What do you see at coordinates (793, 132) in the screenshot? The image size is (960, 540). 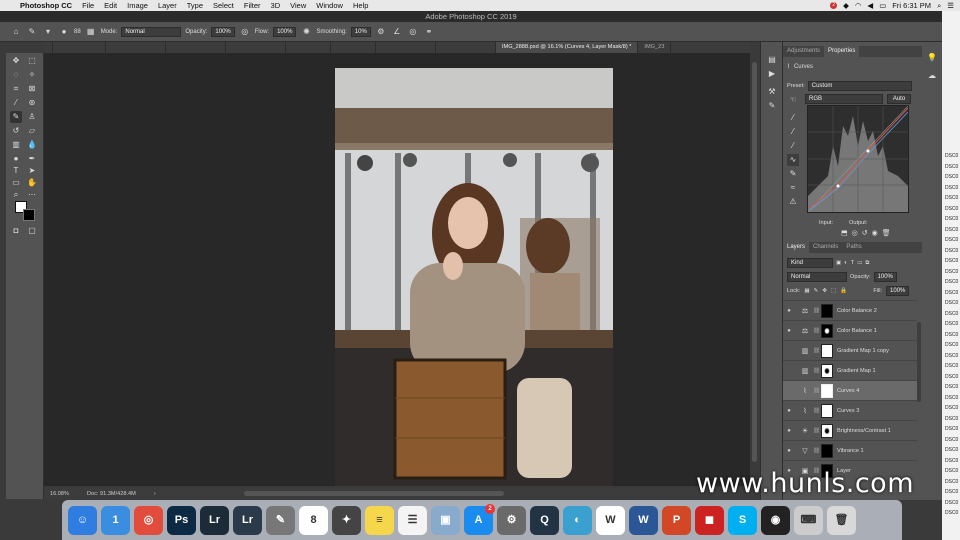 I see `eyedropper-gray-icon: ⁄` at bounding box center [793, 132].